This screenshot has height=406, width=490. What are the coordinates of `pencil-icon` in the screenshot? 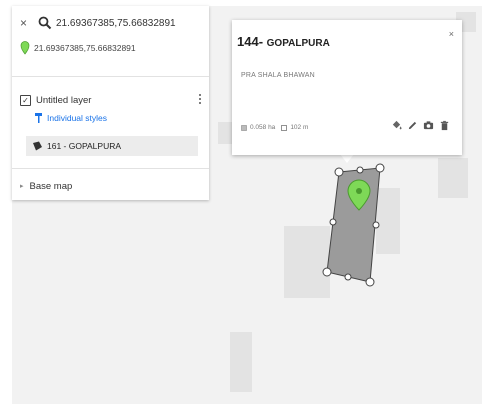 It's located at (412, 125).